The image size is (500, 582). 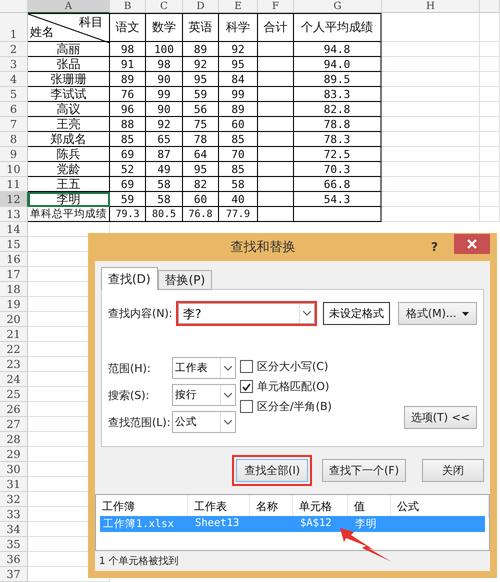 What do you see at coordinates (238, 27) in the screenshot?
I see `table-cell: 科学` at bounding box center [238, 27].